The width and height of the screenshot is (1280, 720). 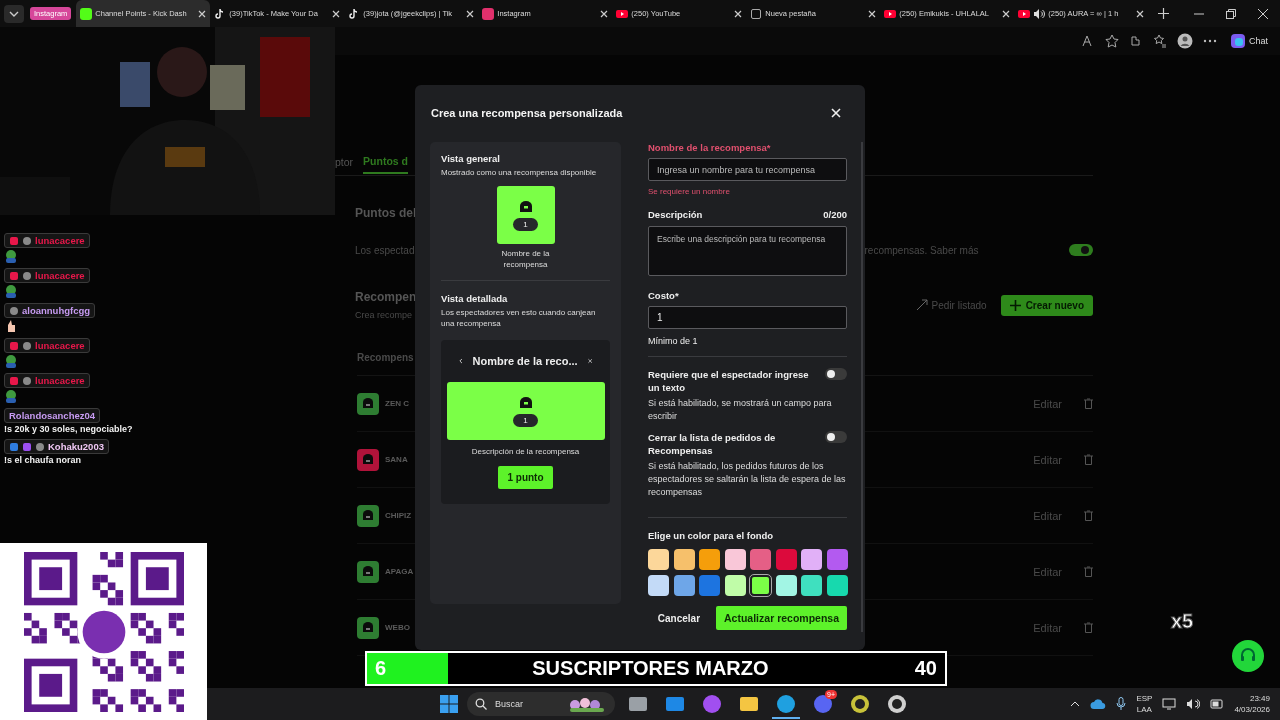 I want to click on chevron-up-icon, so click(x=1075, y=704).